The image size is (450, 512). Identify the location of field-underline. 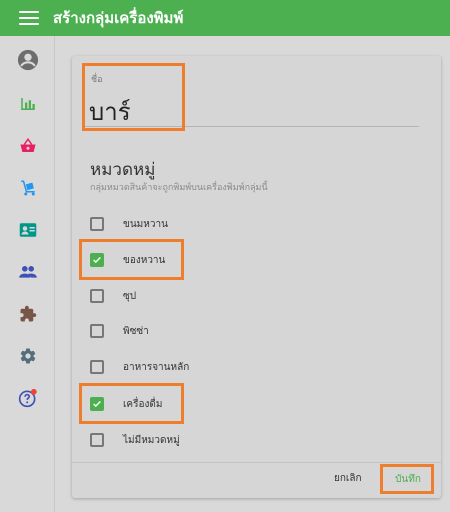
(250, 126).